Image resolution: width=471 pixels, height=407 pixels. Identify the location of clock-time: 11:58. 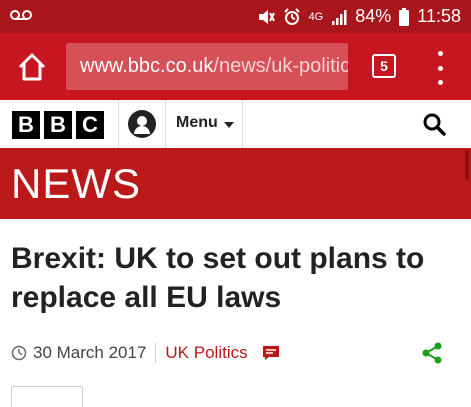
(439, 16).